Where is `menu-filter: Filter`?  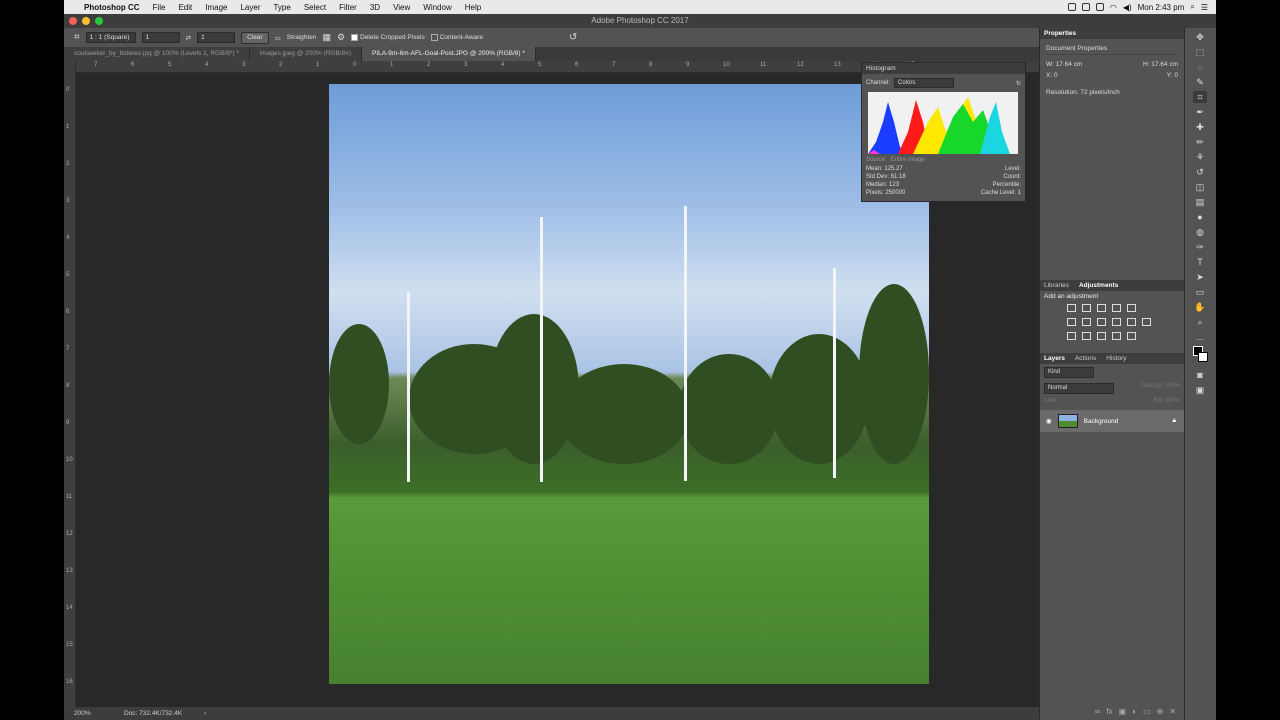 menu-filter: Filter is located at coordinates (348, 7).